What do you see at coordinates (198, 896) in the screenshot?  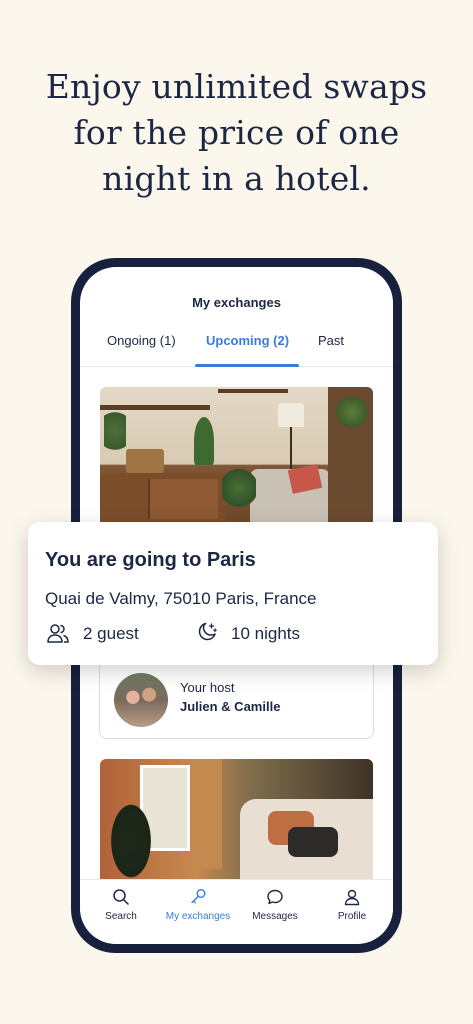 I see `key-icon` at bounding box center [198, 896].